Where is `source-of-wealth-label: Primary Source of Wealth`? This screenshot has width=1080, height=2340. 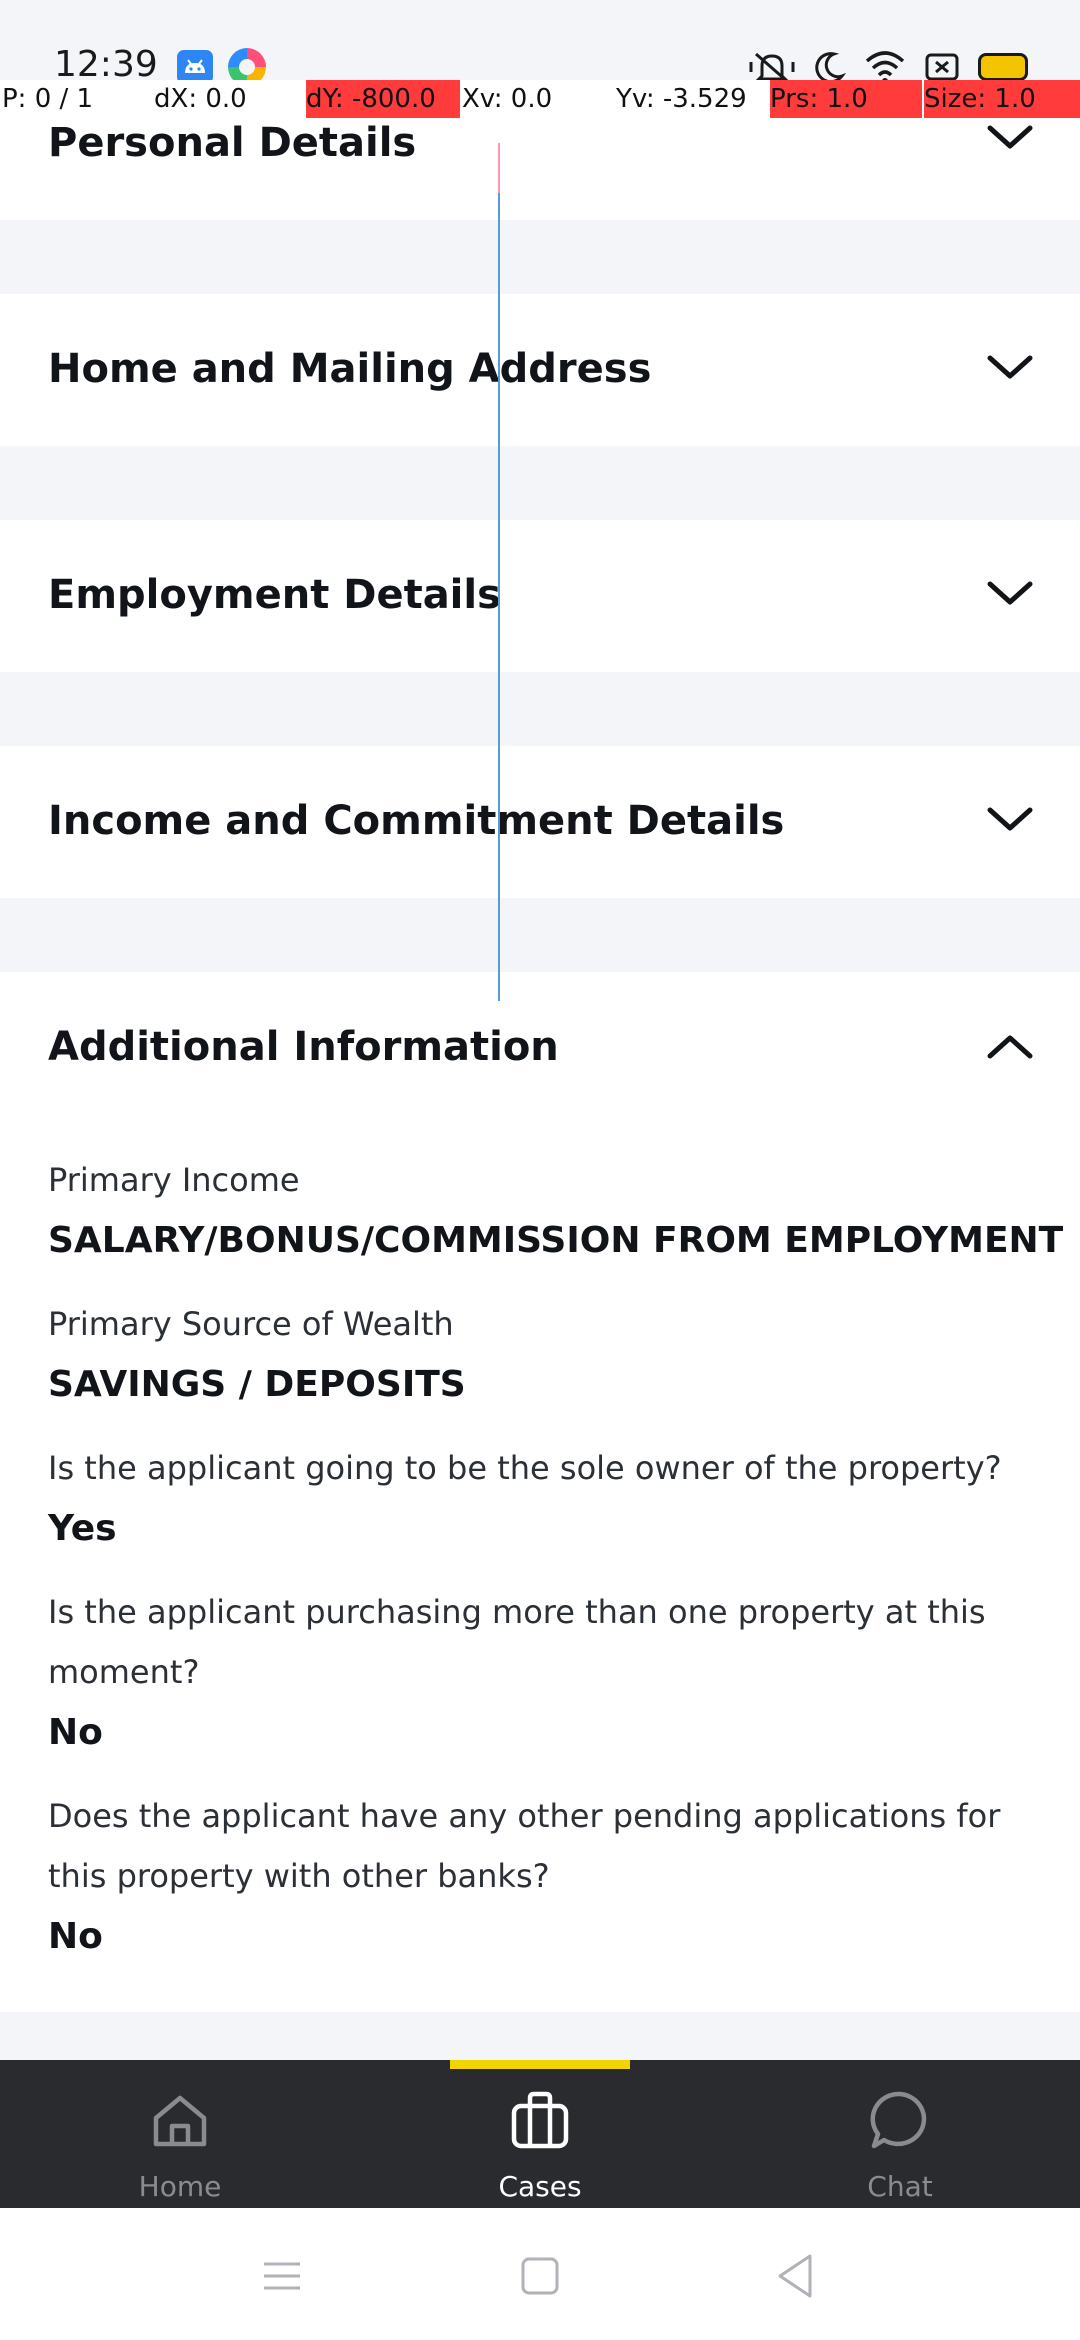
source-of-wealth-label: Primary Source of Wealth is located at coordinates (251, 1324).